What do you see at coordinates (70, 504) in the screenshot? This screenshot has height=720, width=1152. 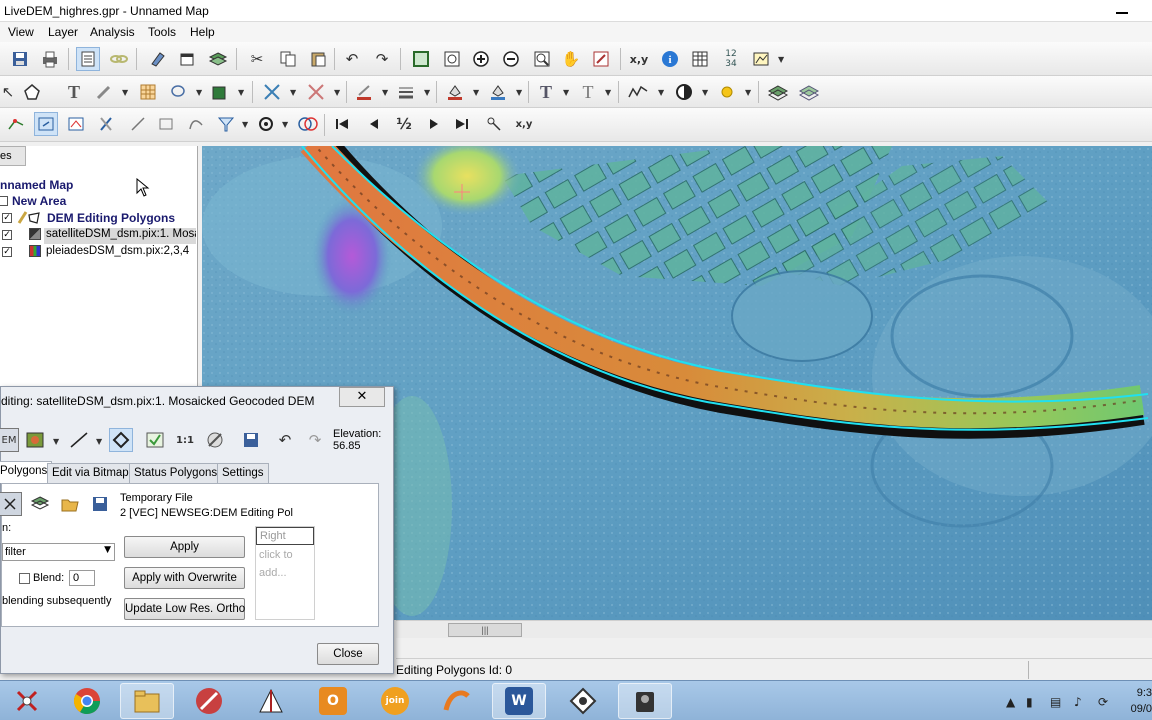 I see `open-folder-icon` at bounding box center [70, 504].